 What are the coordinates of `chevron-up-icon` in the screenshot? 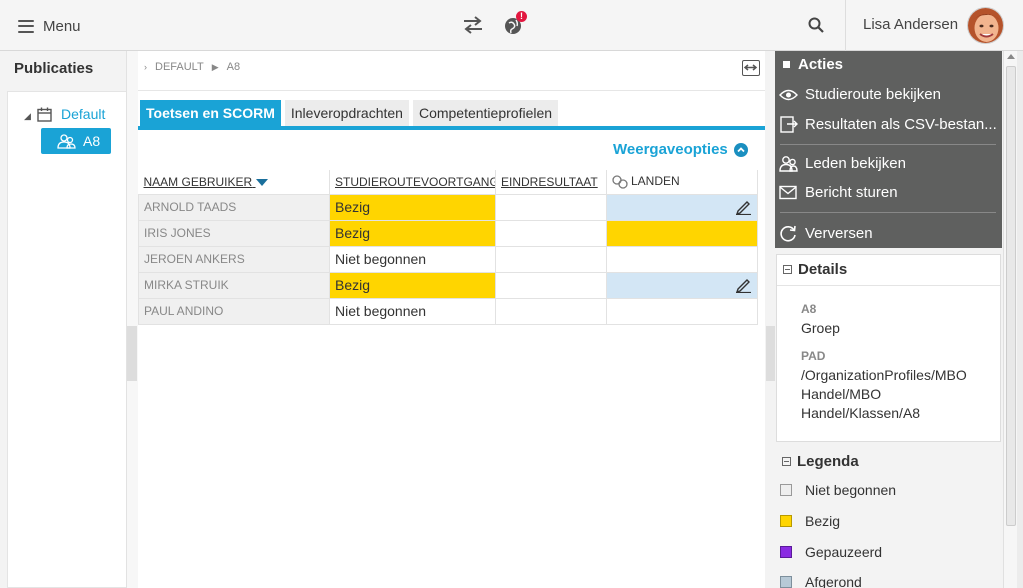 It's located at (740, 149).